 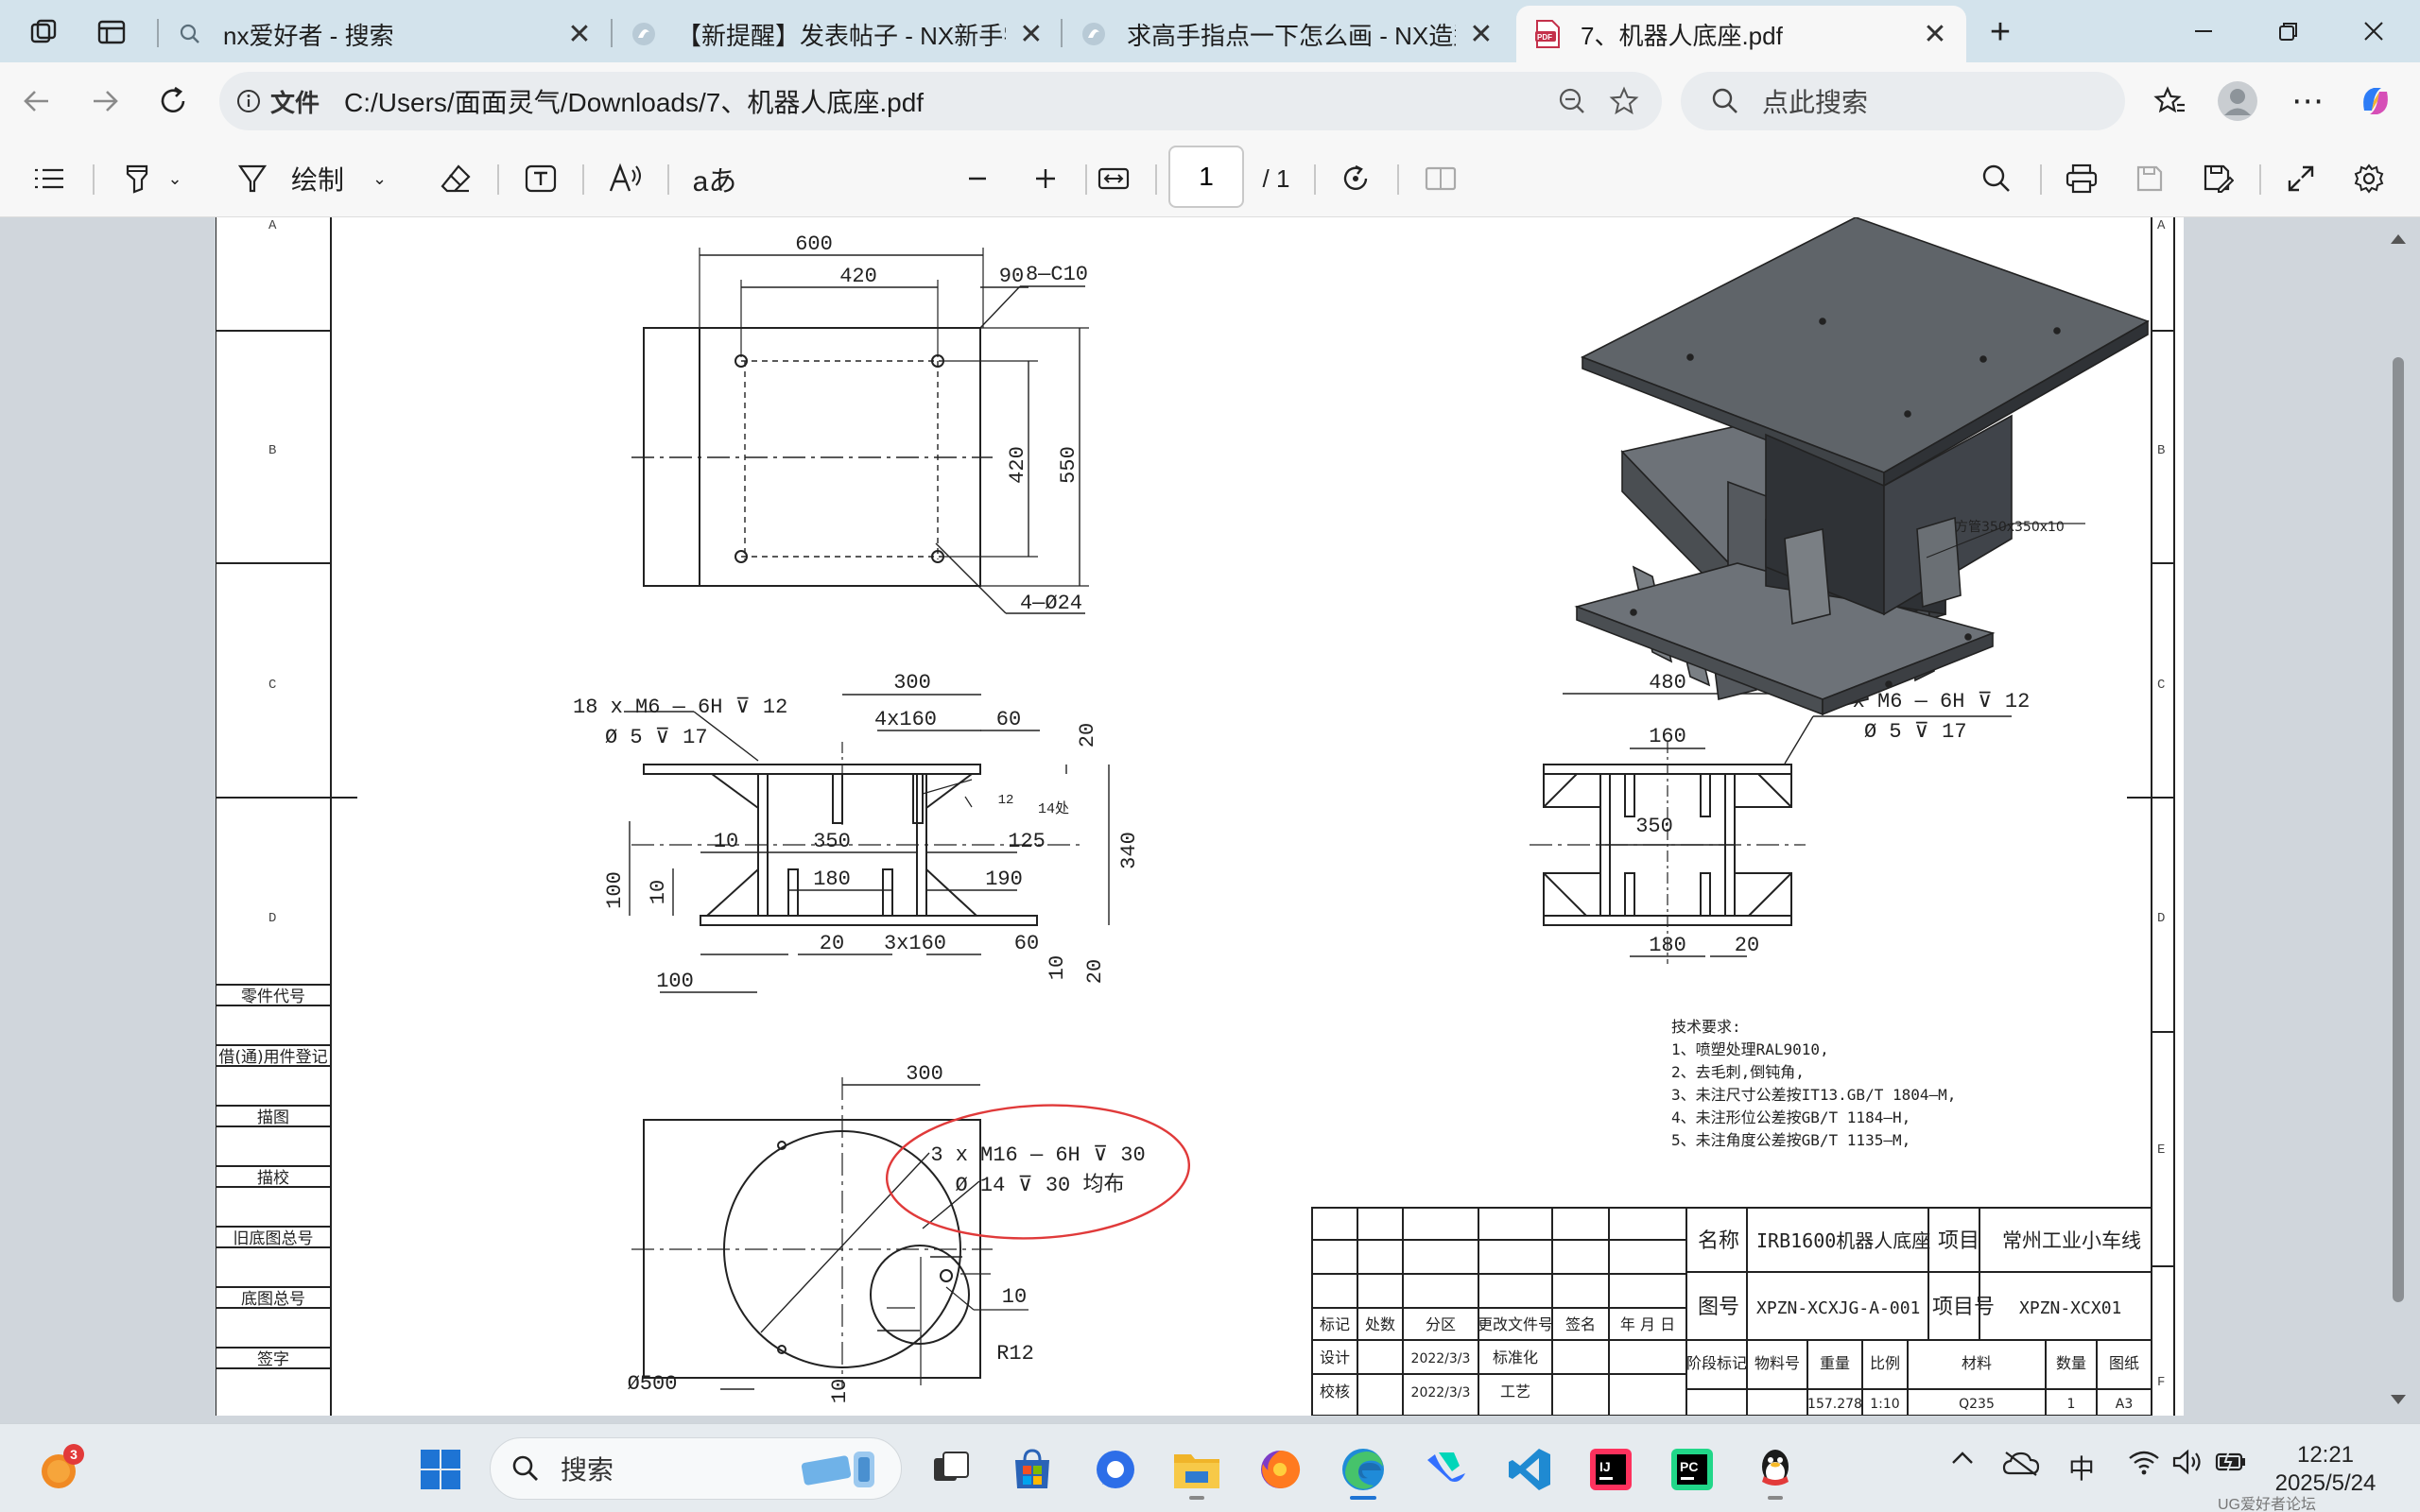 What do you see at coordinates (1915, 732) in the screenshot?
I see `callout-thread: Ø 5 ⊽ 17` at bounding box center [1915, 732].